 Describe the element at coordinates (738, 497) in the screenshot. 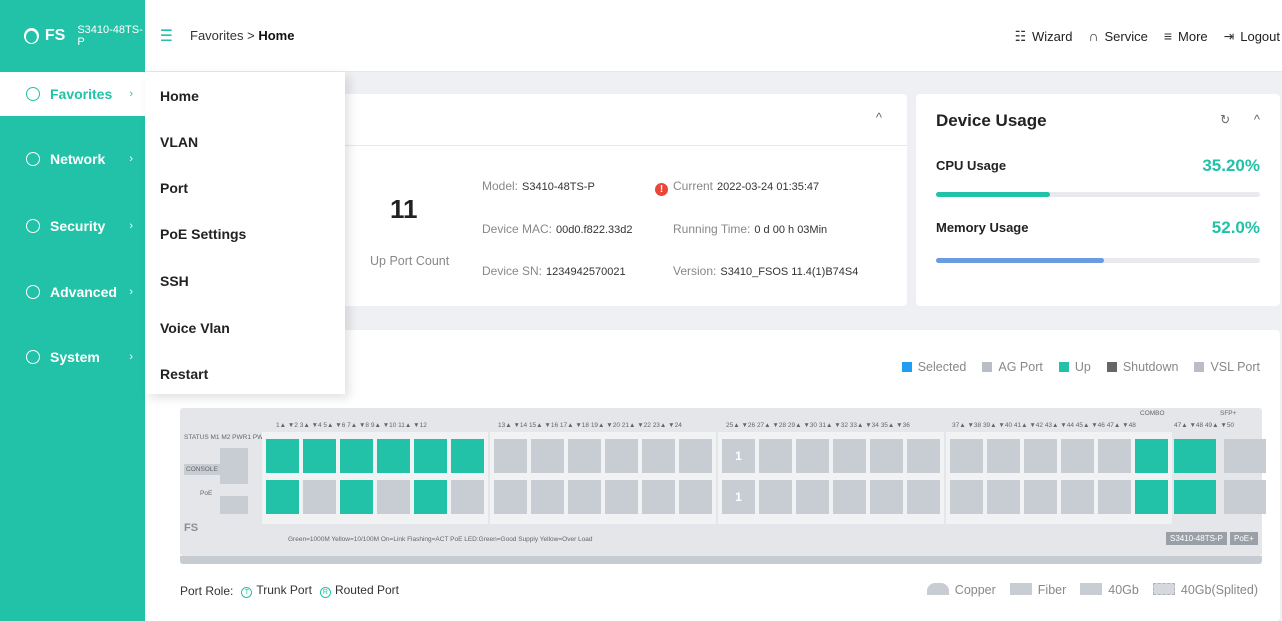

I see `port-26: 1` at that location.